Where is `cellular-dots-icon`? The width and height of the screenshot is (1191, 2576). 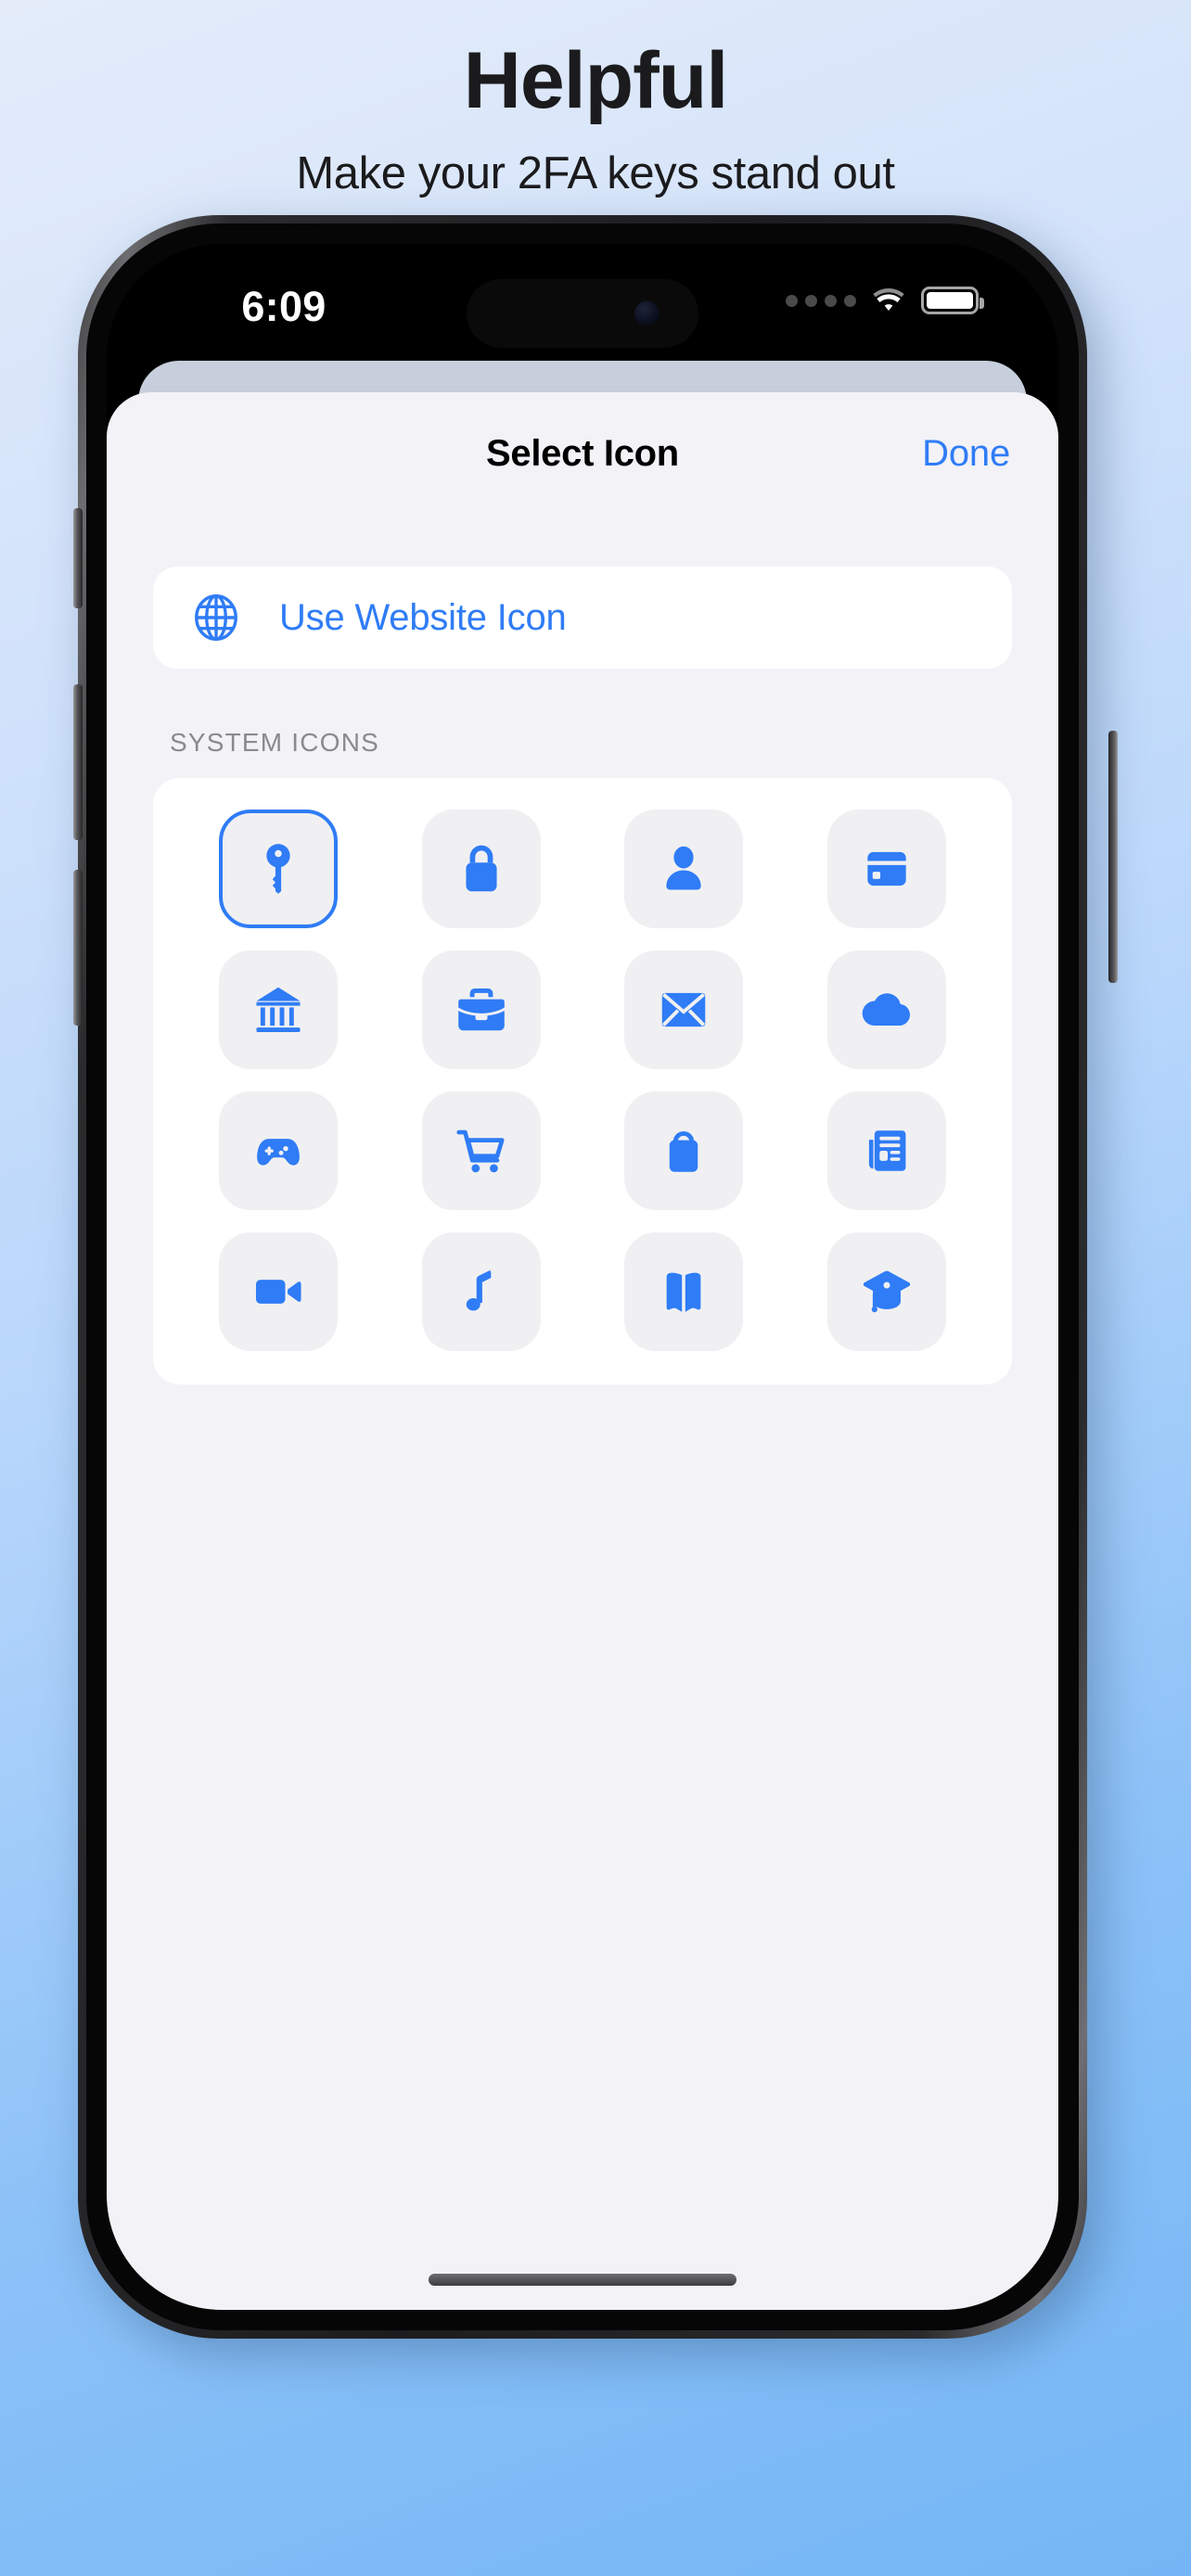 cellular-dots-icon is located at coordinates (821, 301).